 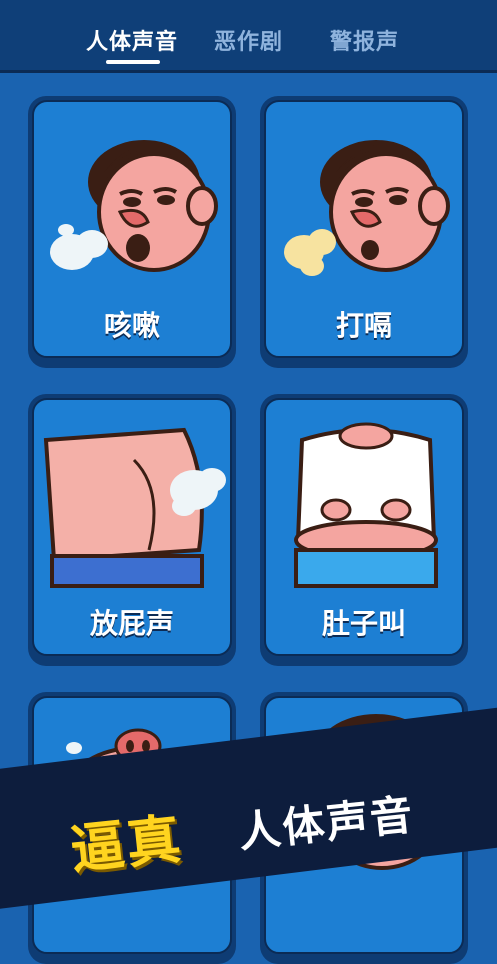 I want to click on tab-human-sounds: 人体声音, so click(x=132, y=40).